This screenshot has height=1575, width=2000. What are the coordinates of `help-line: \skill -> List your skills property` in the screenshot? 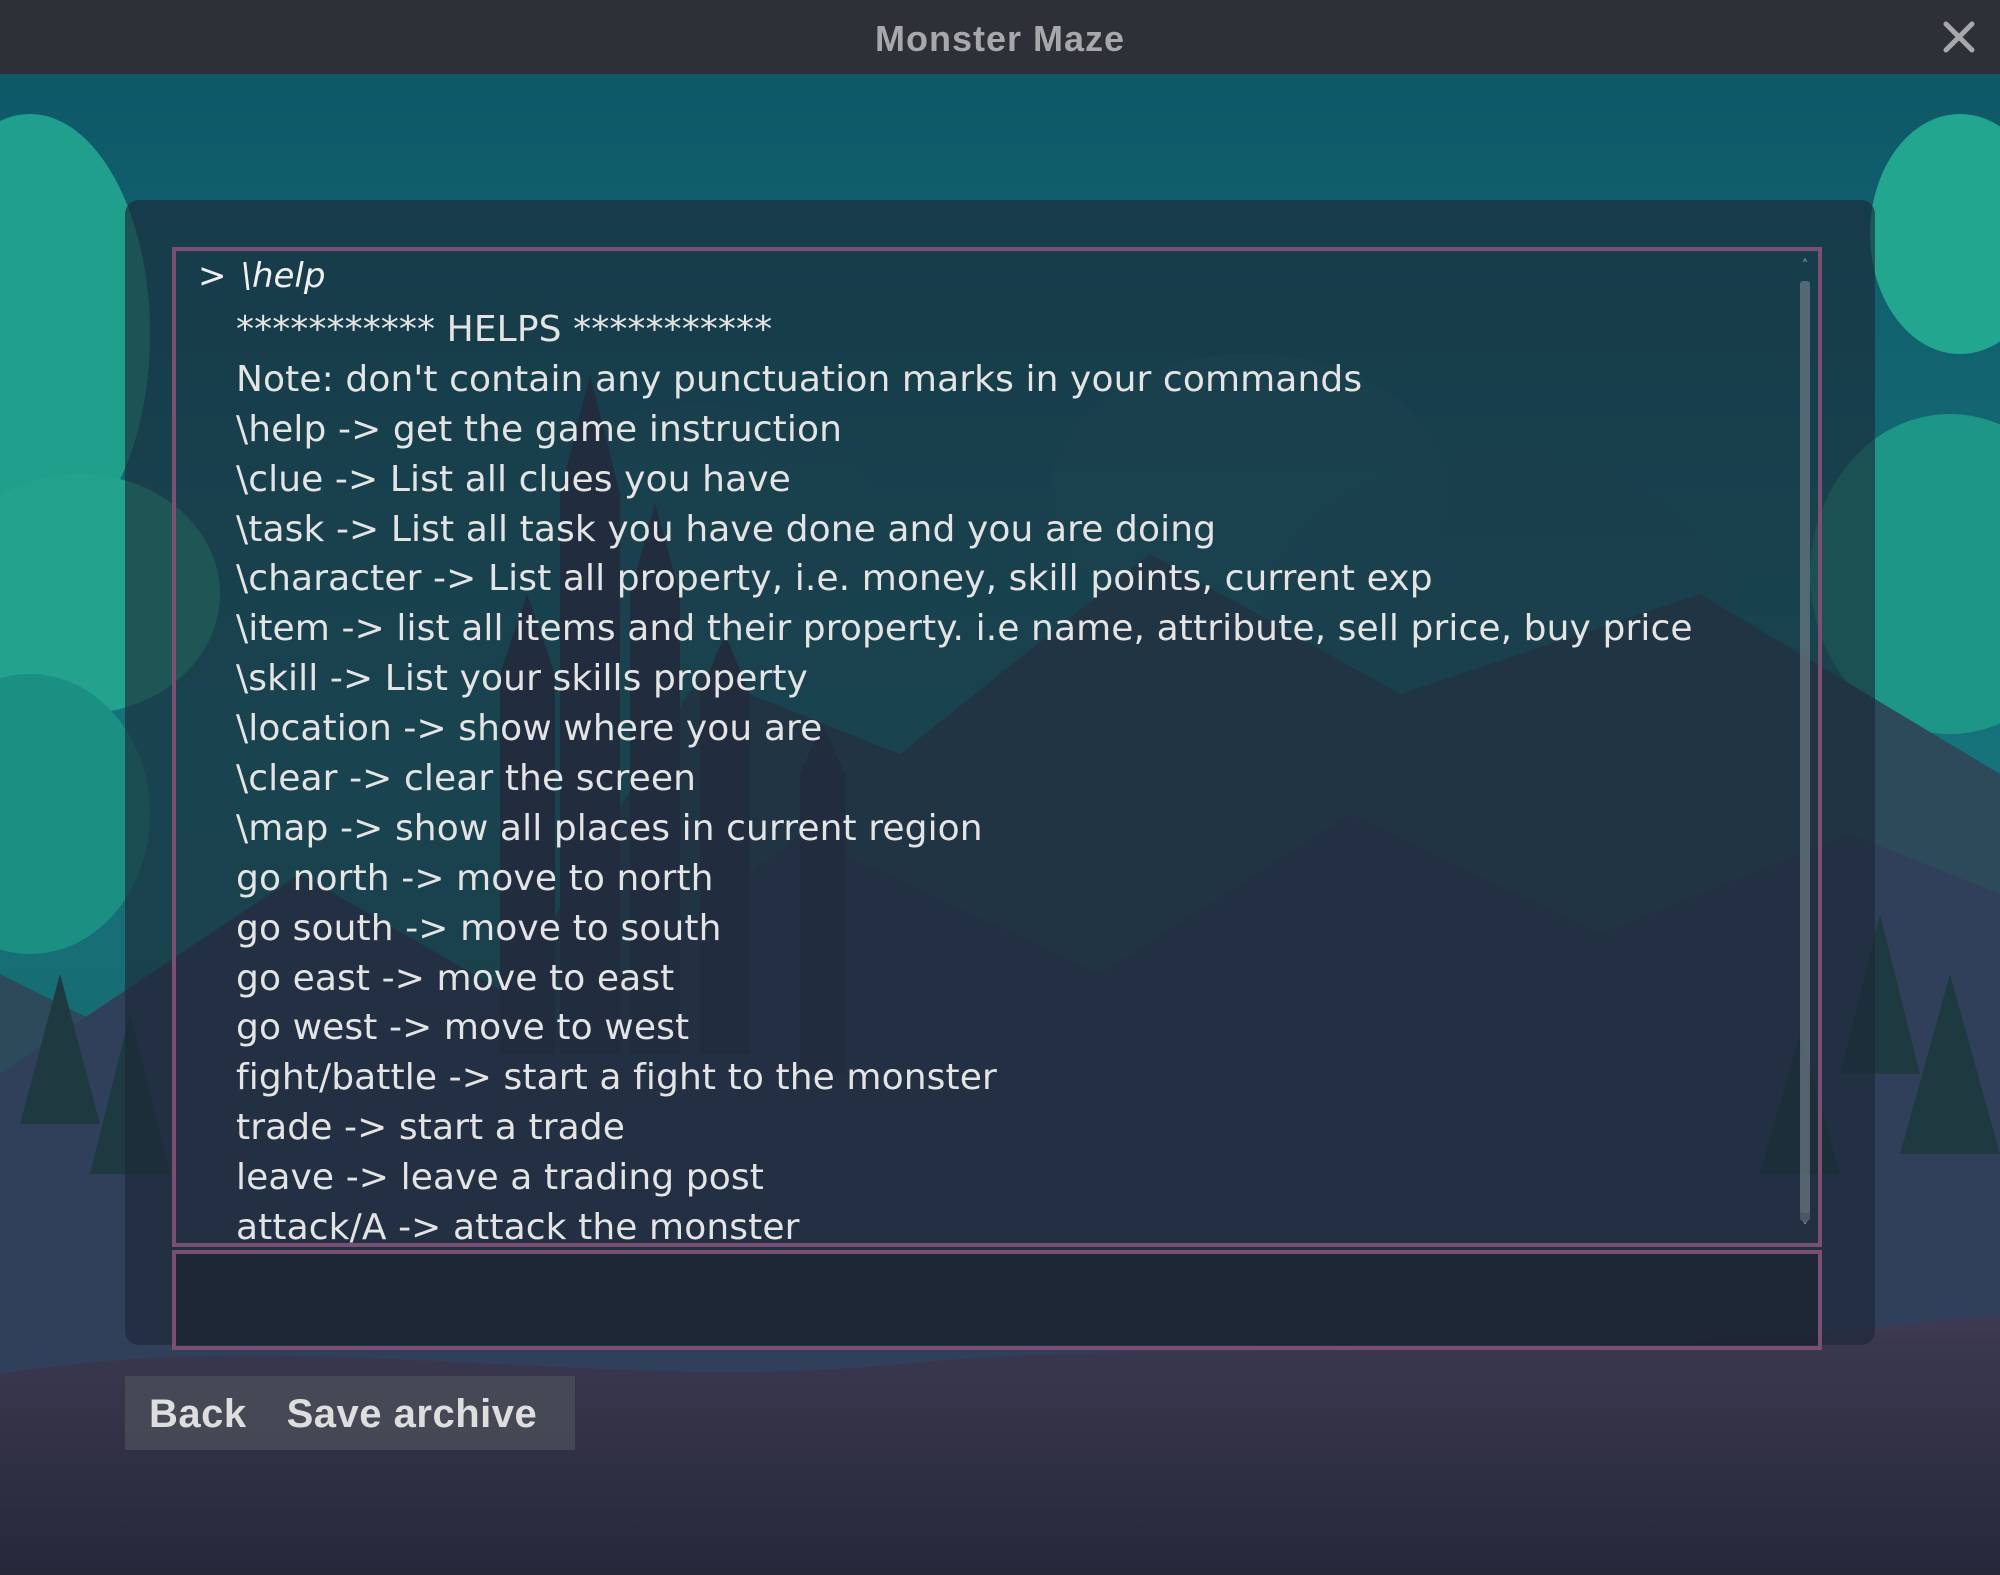 It's located at (522, 679).